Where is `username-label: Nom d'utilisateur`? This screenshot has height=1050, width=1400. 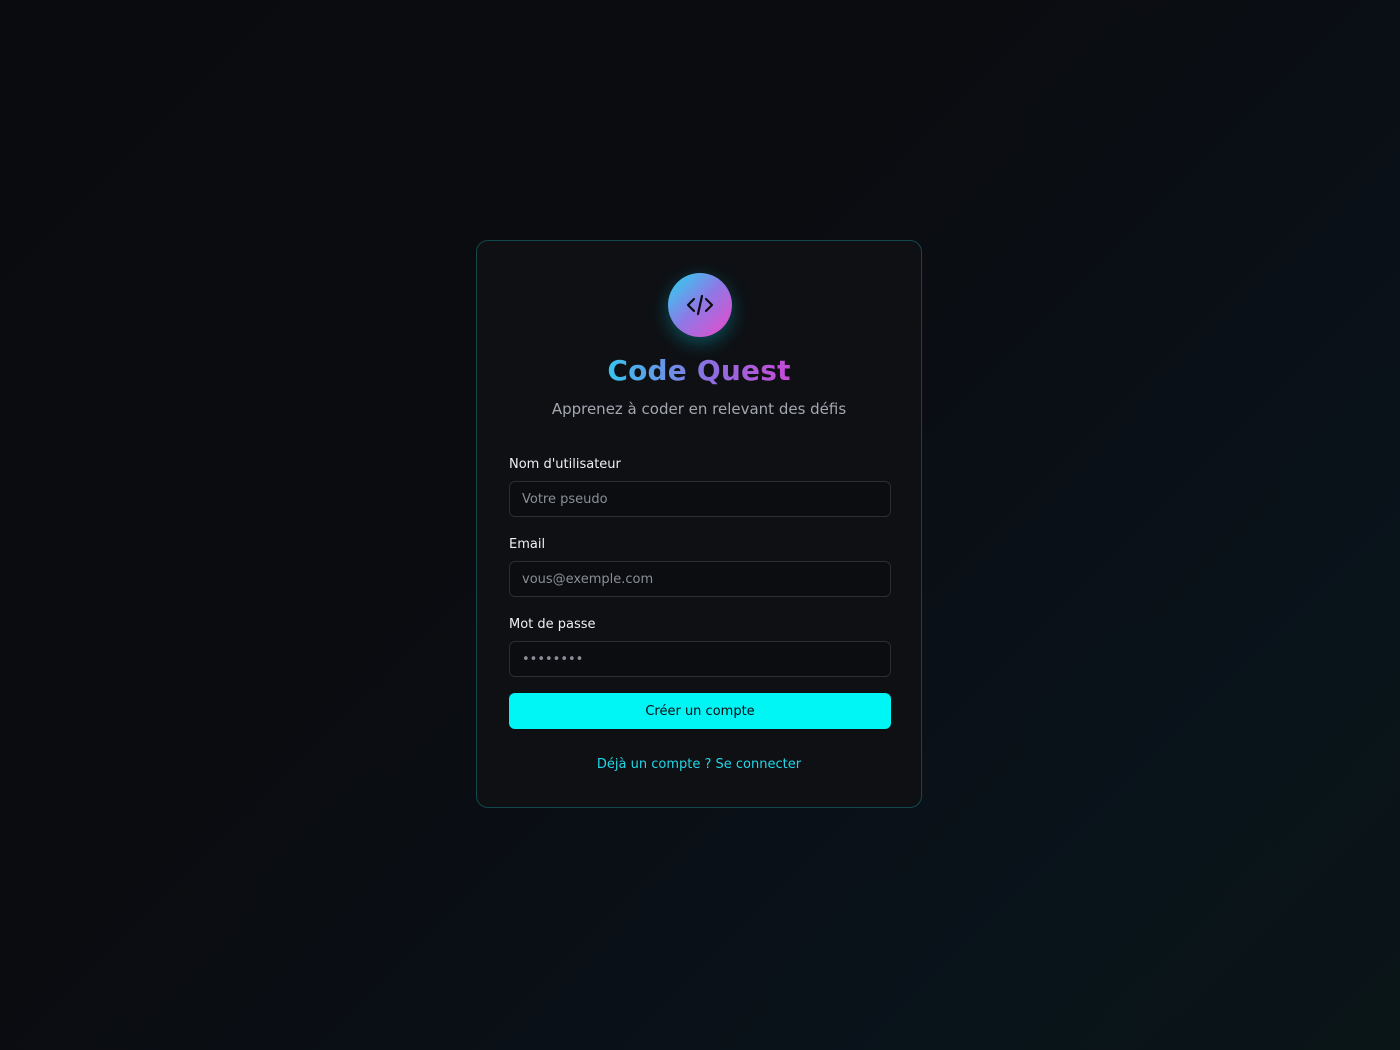
username-label: Nom d'utilisateur is located at coordinates (565, 464).